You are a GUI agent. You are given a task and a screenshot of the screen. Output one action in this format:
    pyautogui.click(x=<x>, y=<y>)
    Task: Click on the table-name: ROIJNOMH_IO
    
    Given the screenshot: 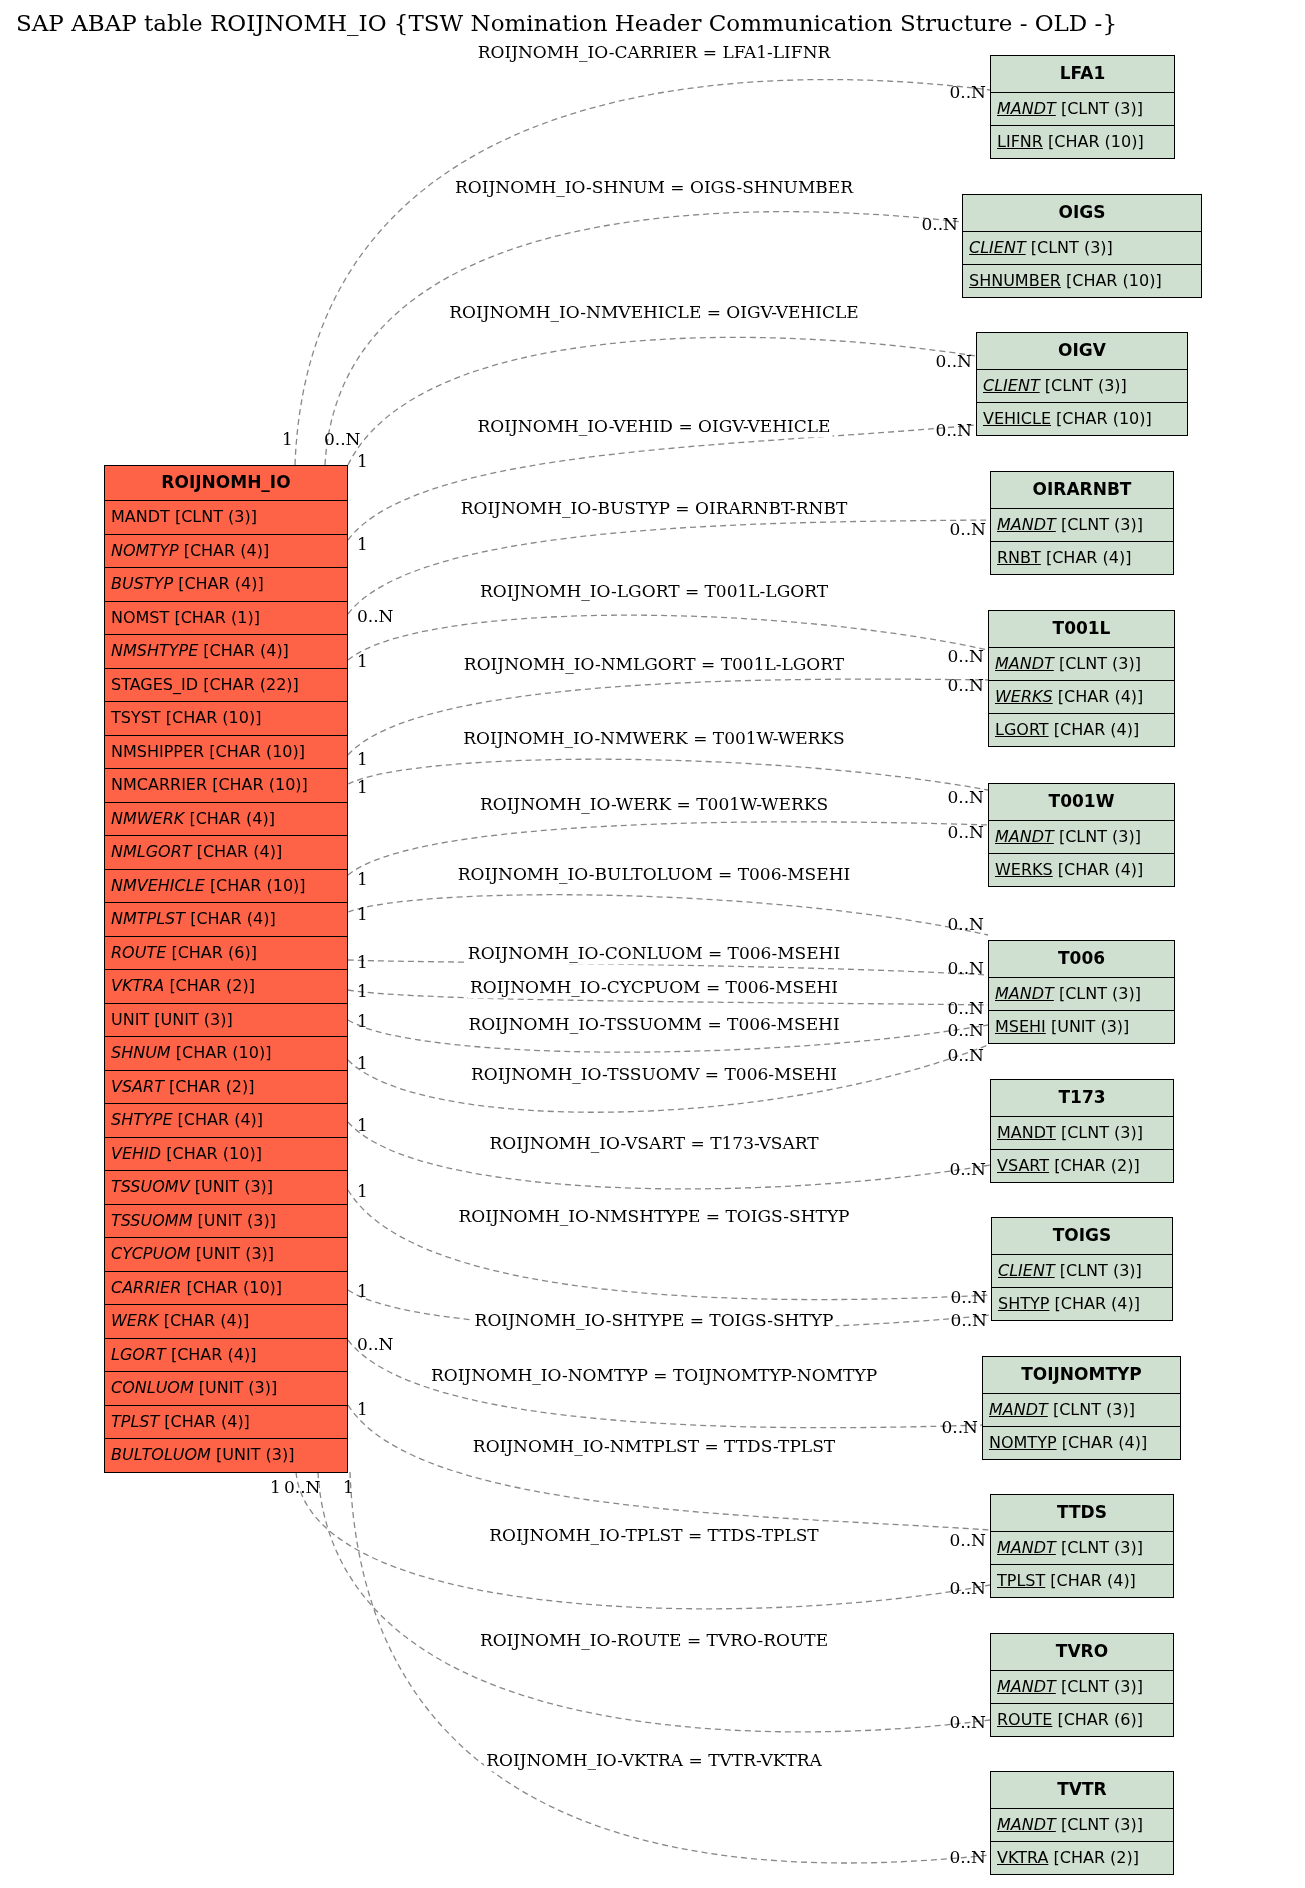 What is the action you would take?
    pyautogui.click(x=226, y=483)
    